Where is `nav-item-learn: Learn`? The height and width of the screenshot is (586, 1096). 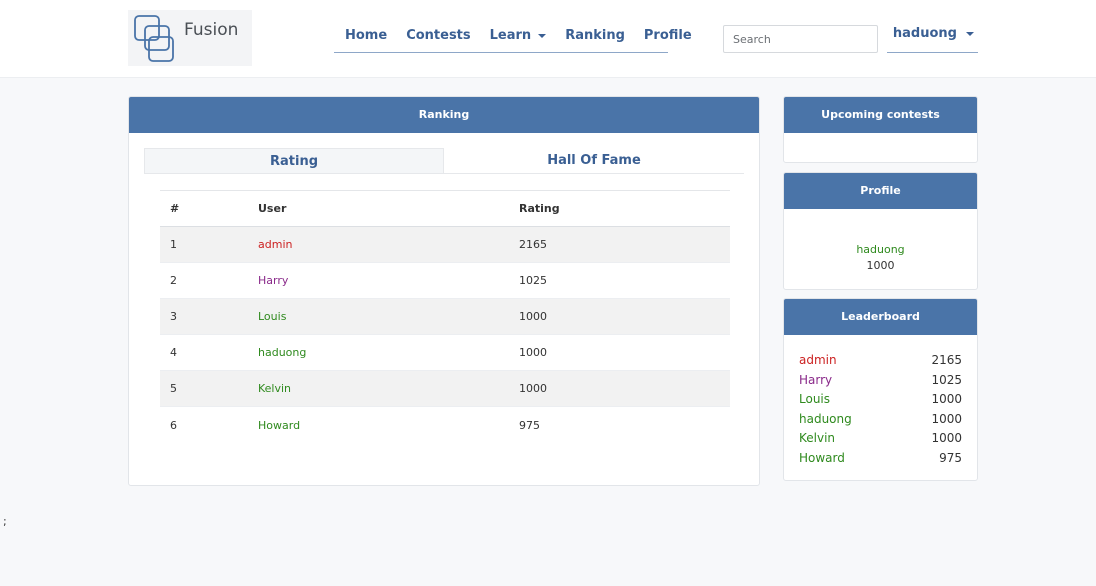 nav-item-learn: Learn is located at coordinates (518, 35).